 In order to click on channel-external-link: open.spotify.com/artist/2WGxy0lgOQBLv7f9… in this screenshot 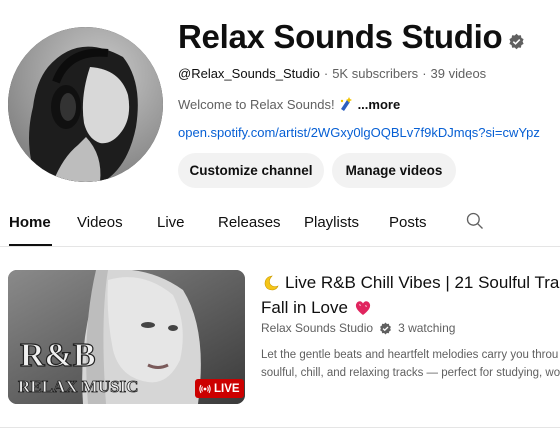, I will do `click(359, 132)`.